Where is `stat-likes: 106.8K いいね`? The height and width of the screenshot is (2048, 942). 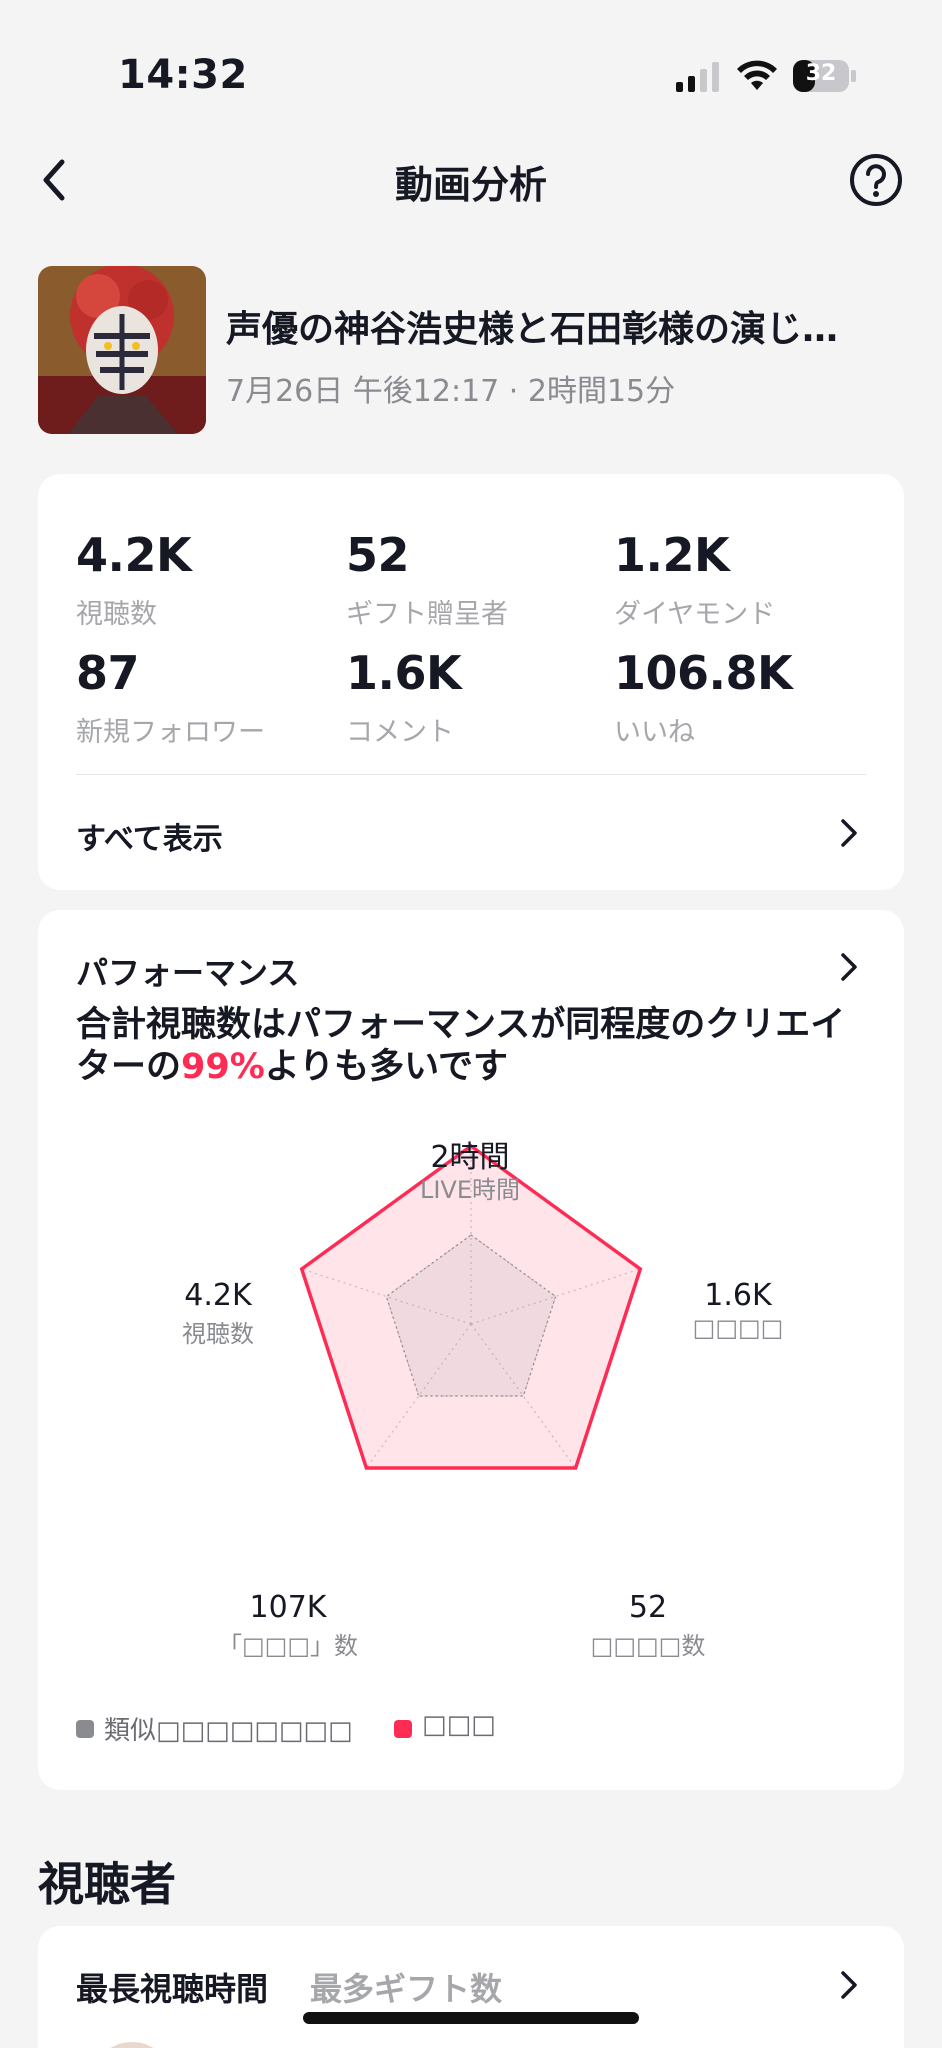 stat-likes: 106.8K いいね is located at coordinates (703, 697).